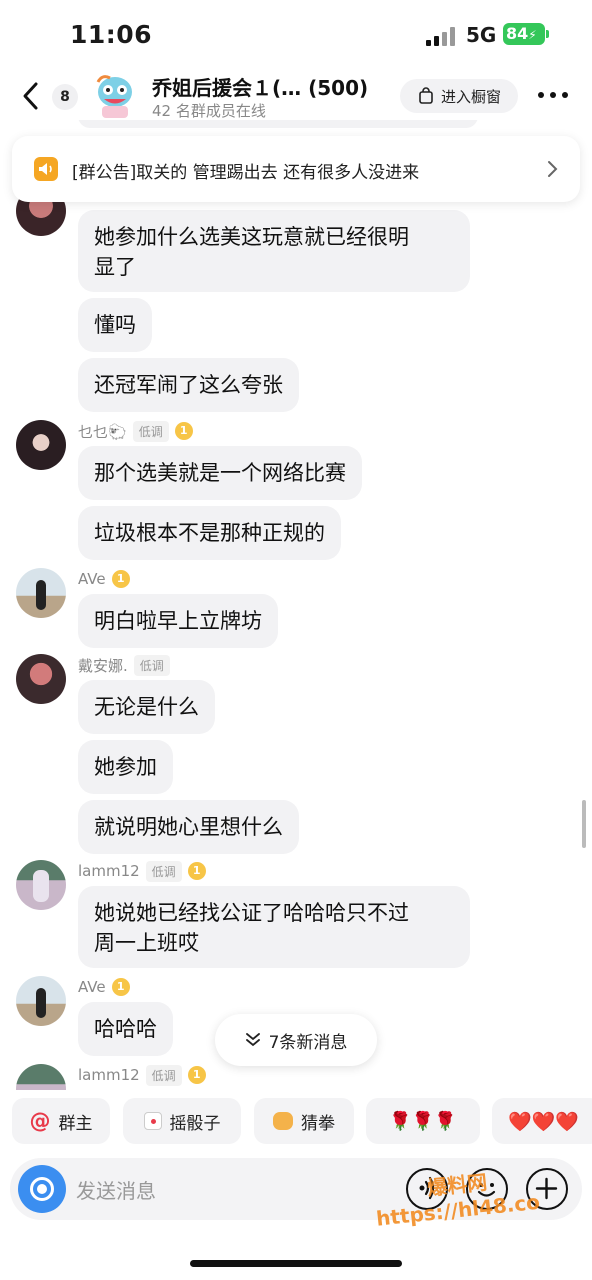 The width and height of the screenshot is (592, 1280). I want to click on message-text: 她参加什么选美这玩意就已经很明, so click(251, 237).